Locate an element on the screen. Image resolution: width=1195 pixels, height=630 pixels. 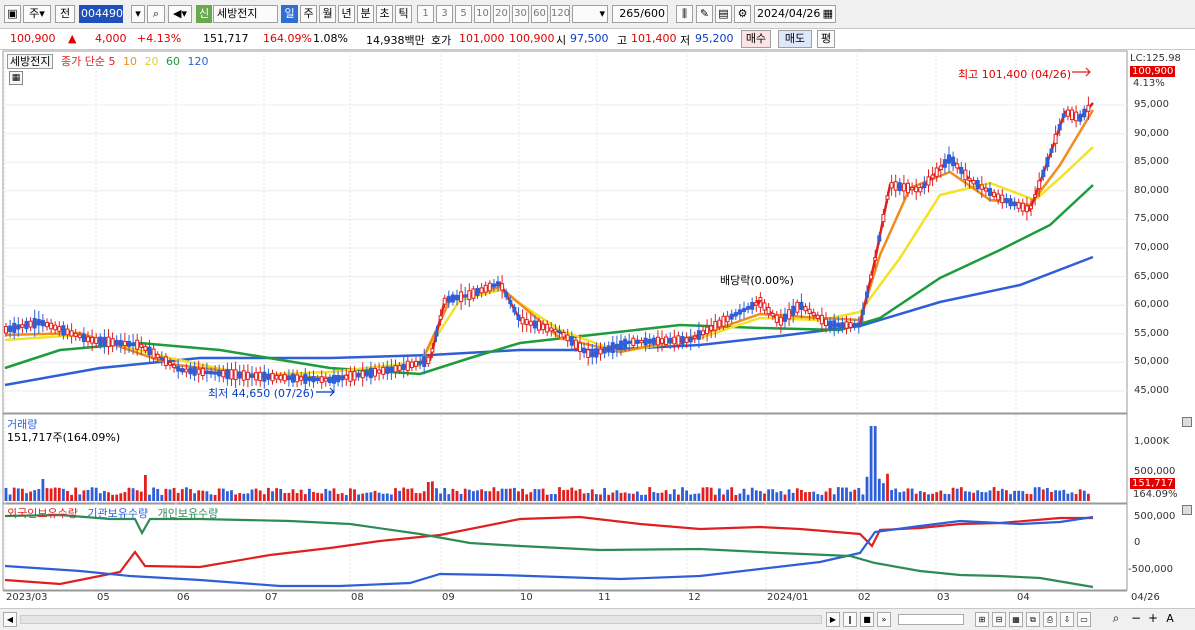
split-icon: ⊟ is located at coordinates (999, 619).